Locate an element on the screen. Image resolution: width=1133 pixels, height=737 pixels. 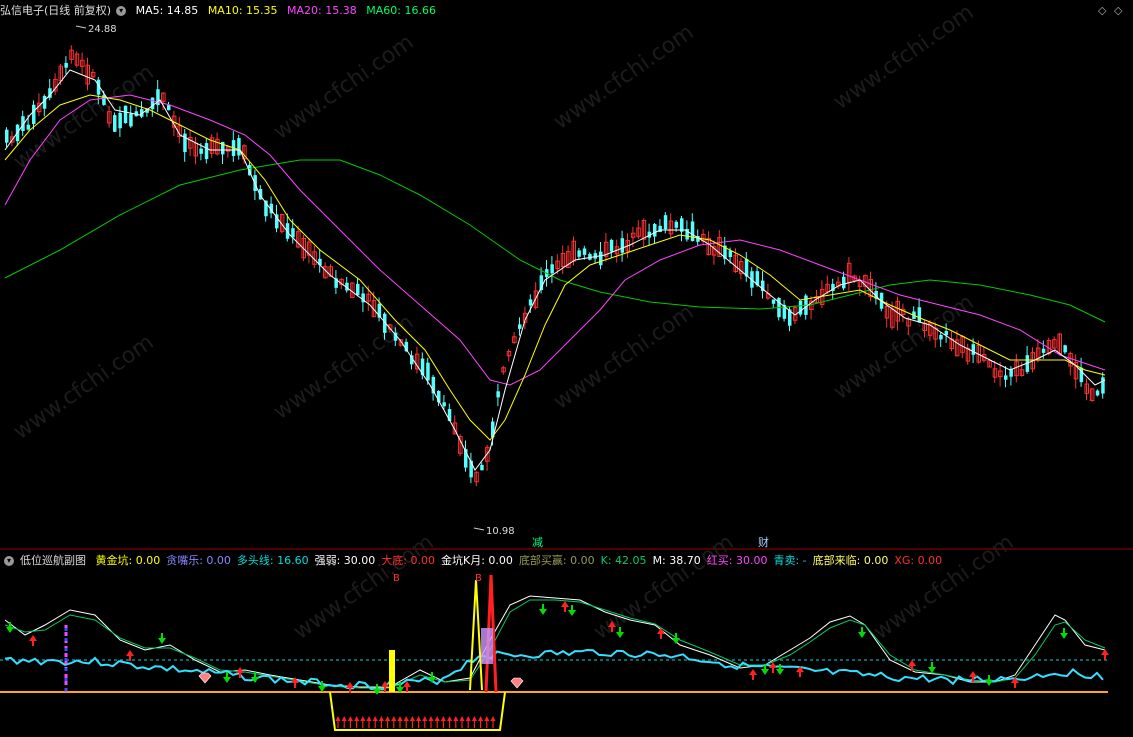
dropdown-icon: ▾ is located at coordinates (121, 11).